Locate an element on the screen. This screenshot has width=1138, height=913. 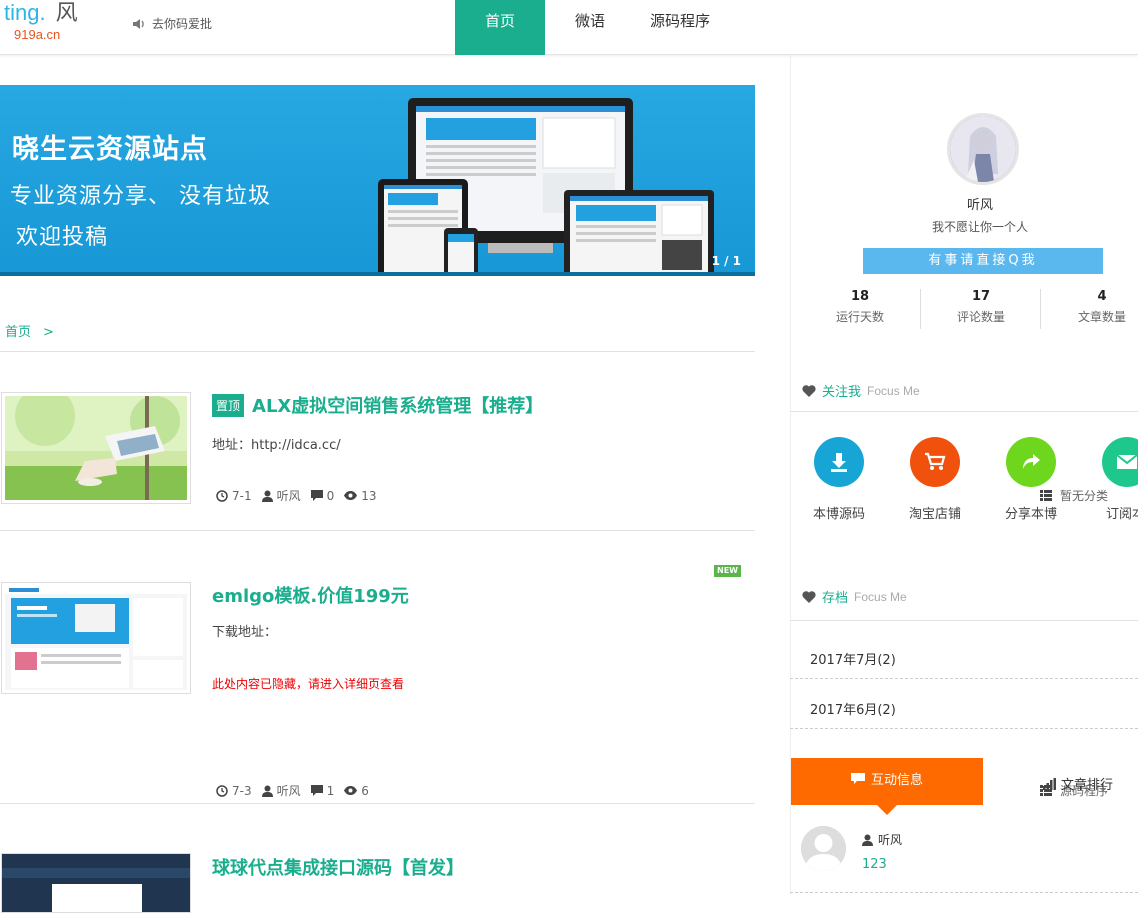
hidden-content-notice: 此处内容已隐藏，请进入详细页查看 is located at coordinates (308, 684).